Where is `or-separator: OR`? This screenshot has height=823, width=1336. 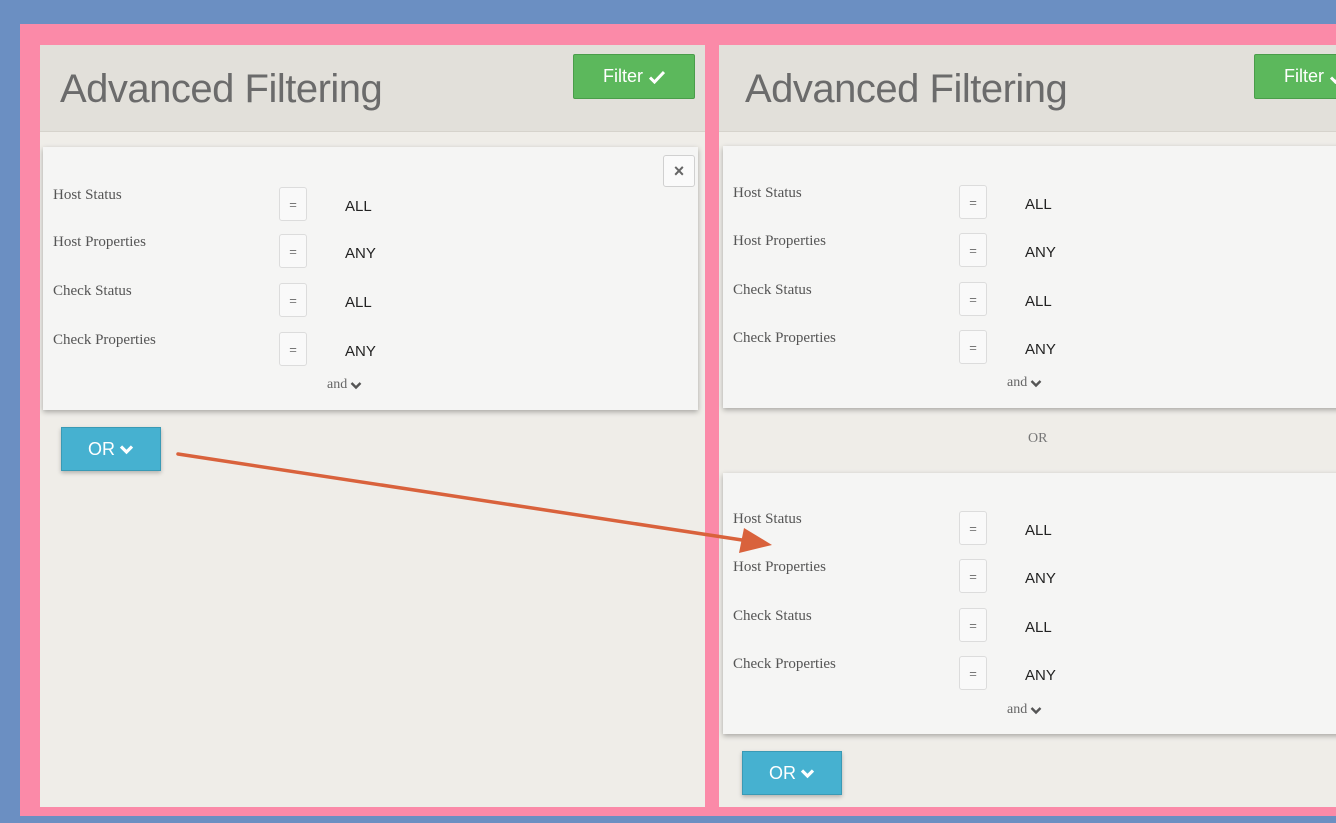
or-separator: OR is located at coordinates (1038, 438).